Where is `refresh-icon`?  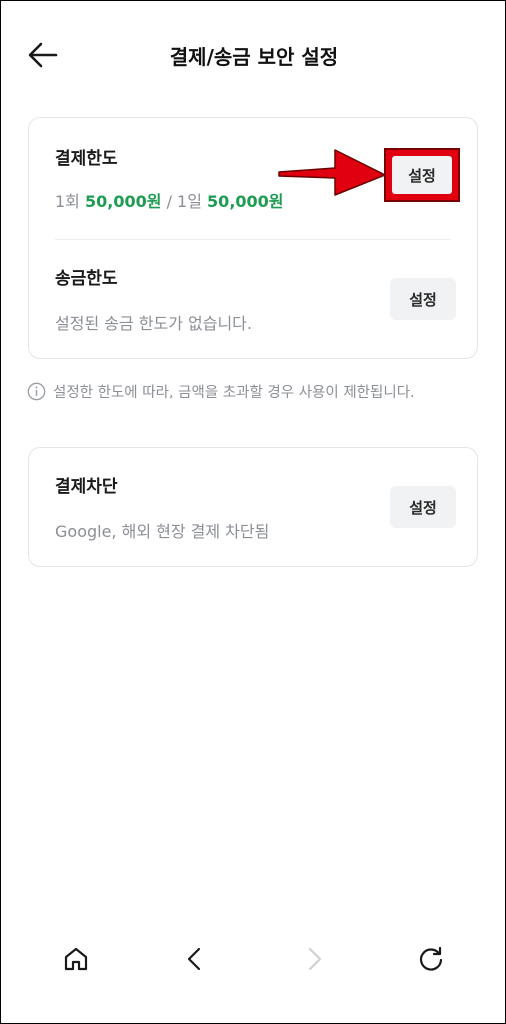
refresh-icon is located at coordinates (431, 958).